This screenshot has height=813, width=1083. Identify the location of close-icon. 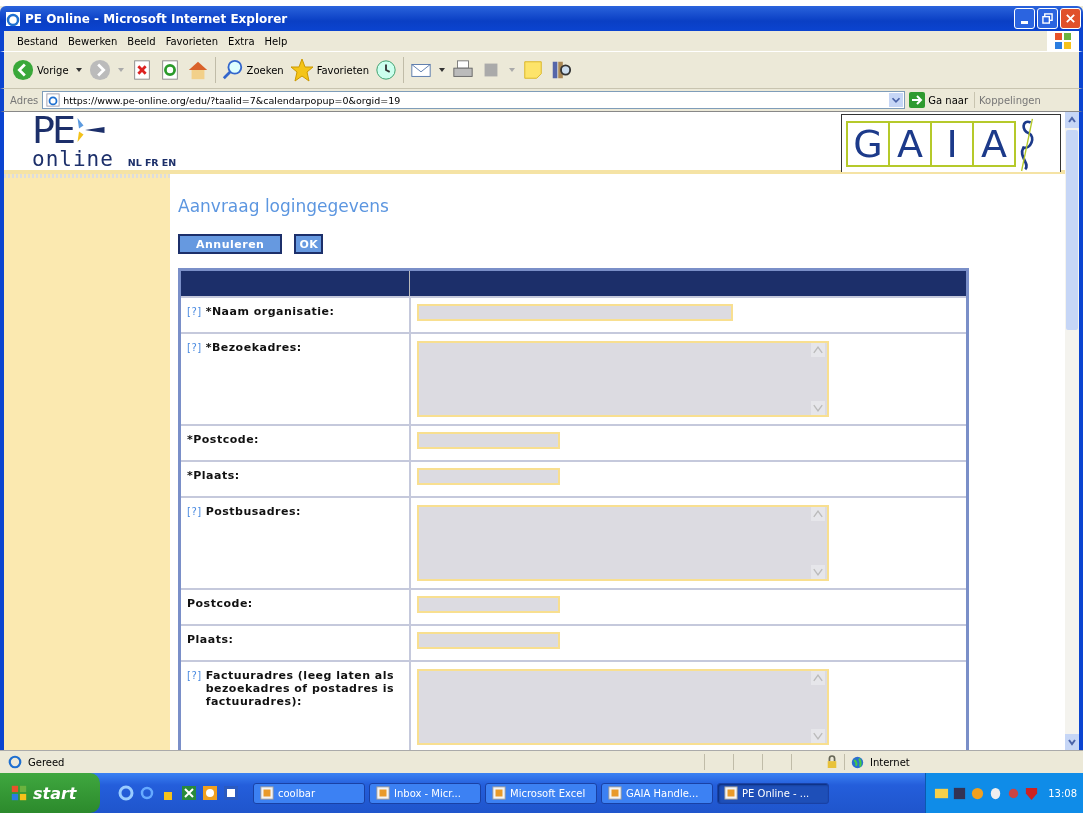
(1070, 18).